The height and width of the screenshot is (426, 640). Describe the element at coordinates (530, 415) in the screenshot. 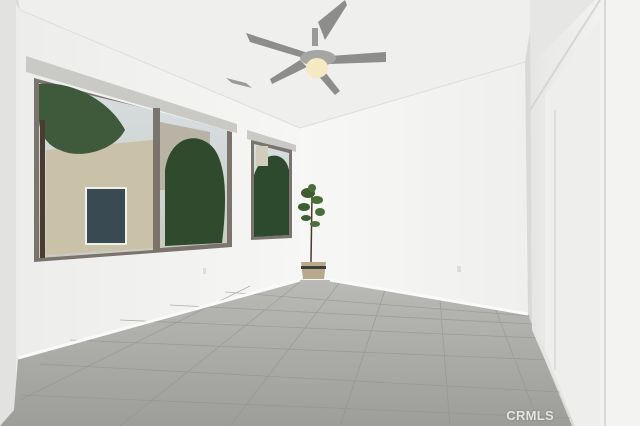

I see `watermark-text: CRMLS` at that location.